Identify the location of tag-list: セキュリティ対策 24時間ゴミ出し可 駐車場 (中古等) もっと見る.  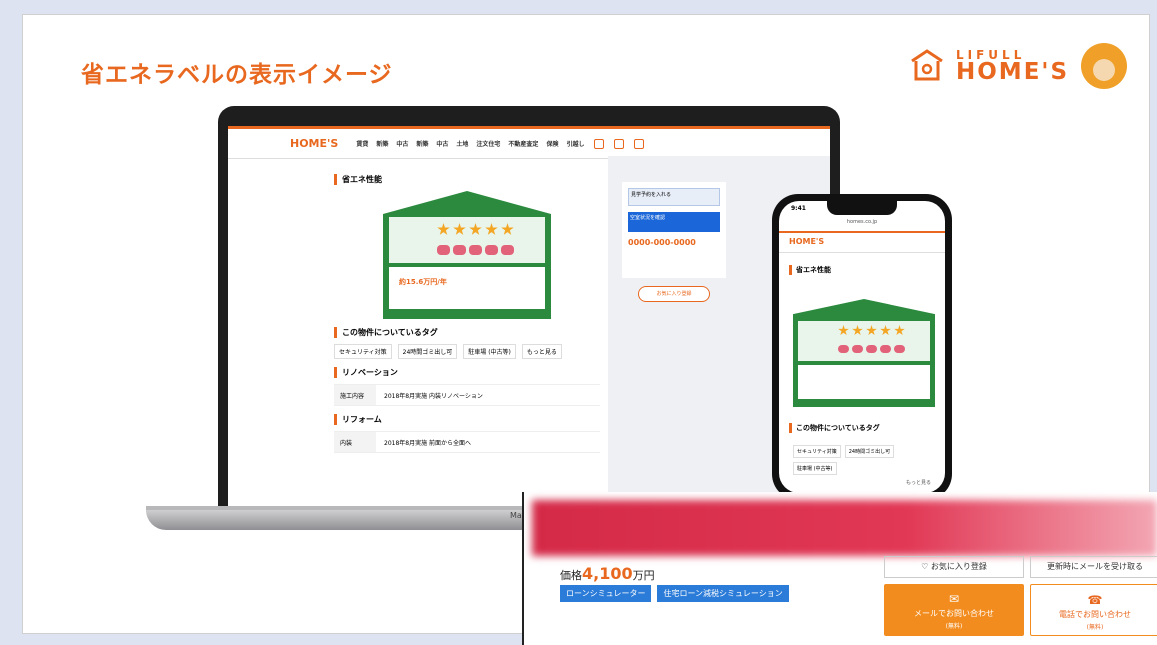
(467, 351).